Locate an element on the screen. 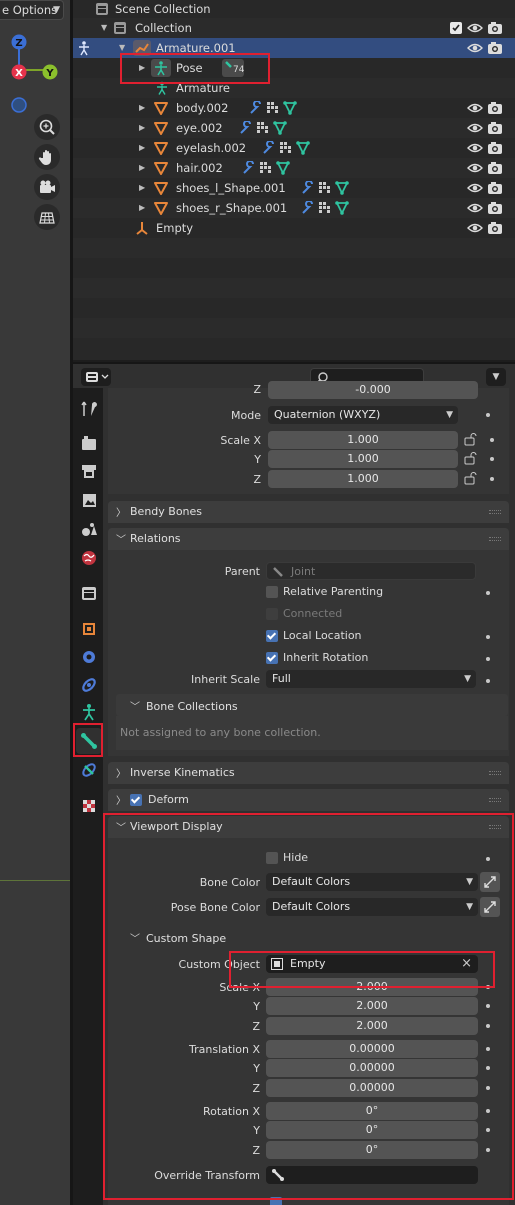 This screenshot has width=515, height=1205. outliner-row-armature-data: Armature is located at coordinates (294, 88).